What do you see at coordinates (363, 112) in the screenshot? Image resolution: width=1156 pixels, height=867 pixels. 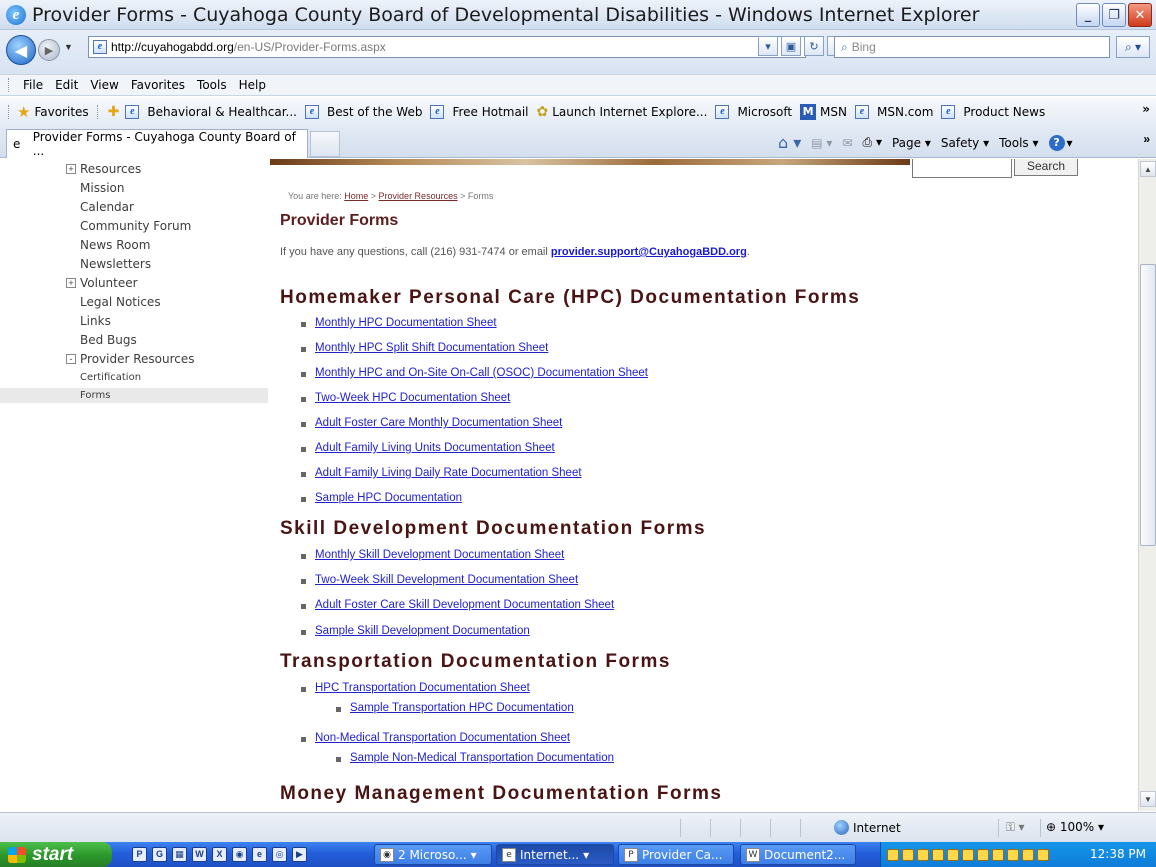 I see `fav-link-best-of-web: e Best of the Web` at bounding box center [363, 112].